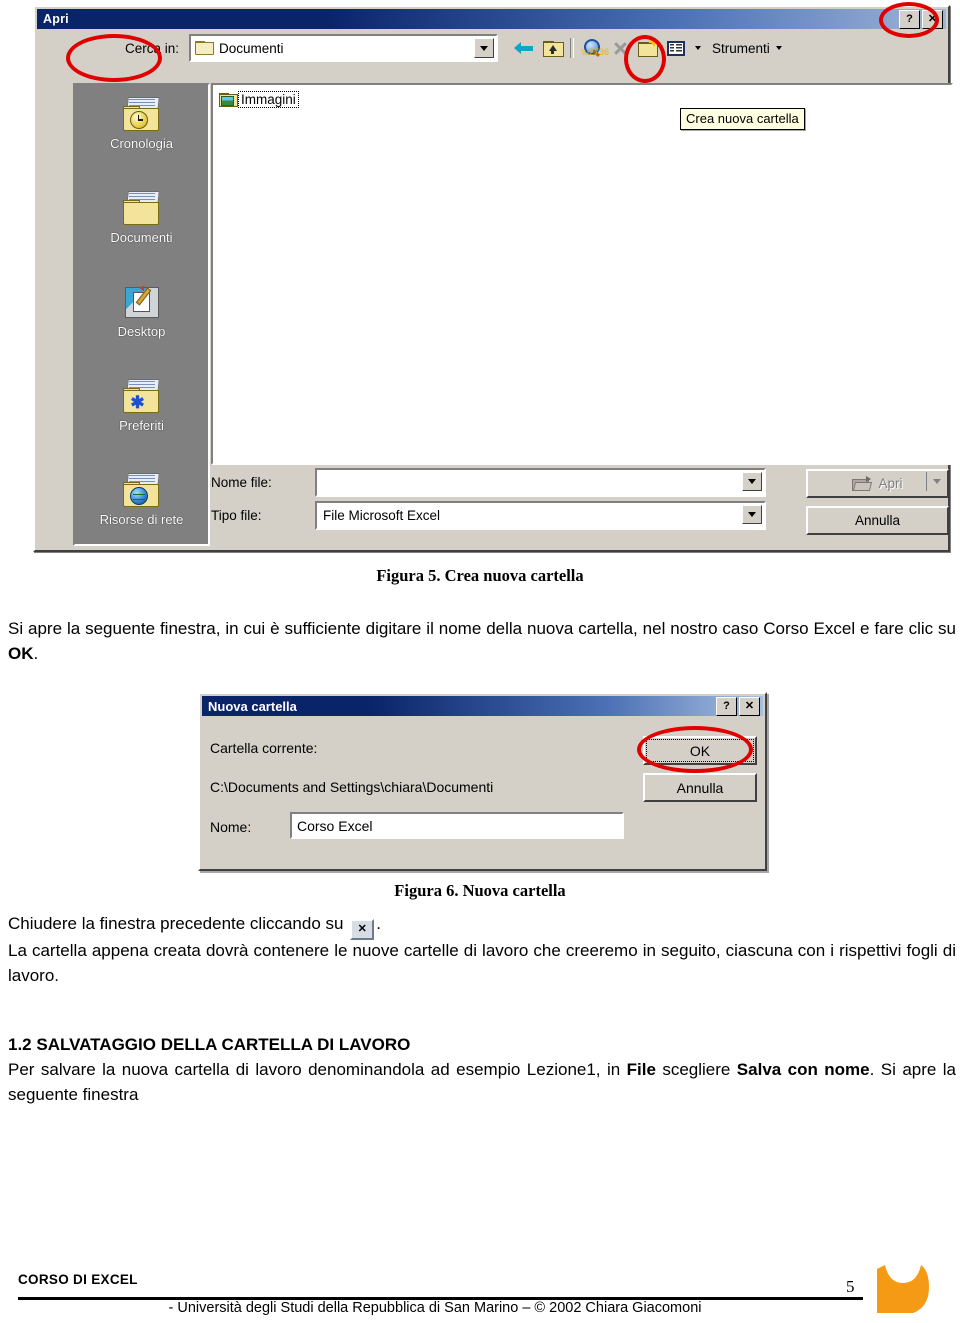 Image resolution: width=960 pixels, height=1323 pixels. Describe the element at coordinates (251, 48) in the screenshot. I see `look-in-value: Documenti` at that location.